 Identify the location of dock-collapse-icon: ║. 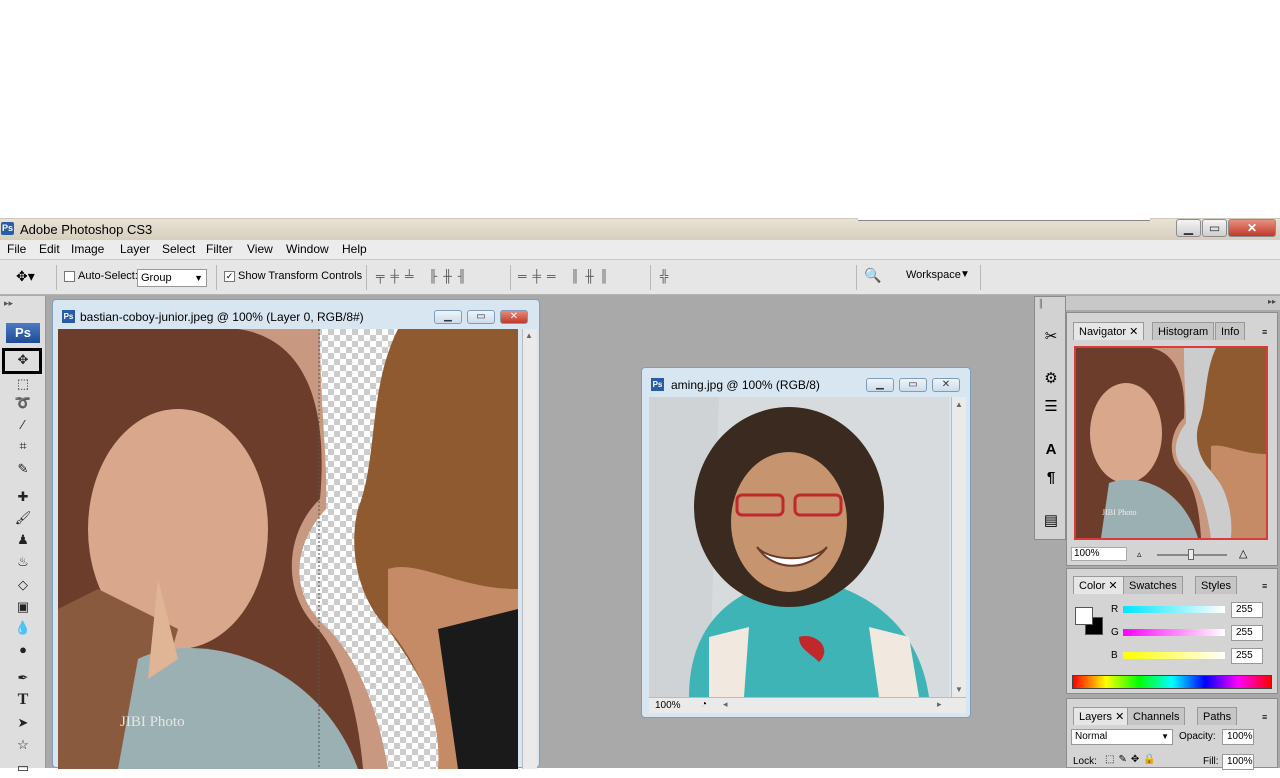
(1041, 303).